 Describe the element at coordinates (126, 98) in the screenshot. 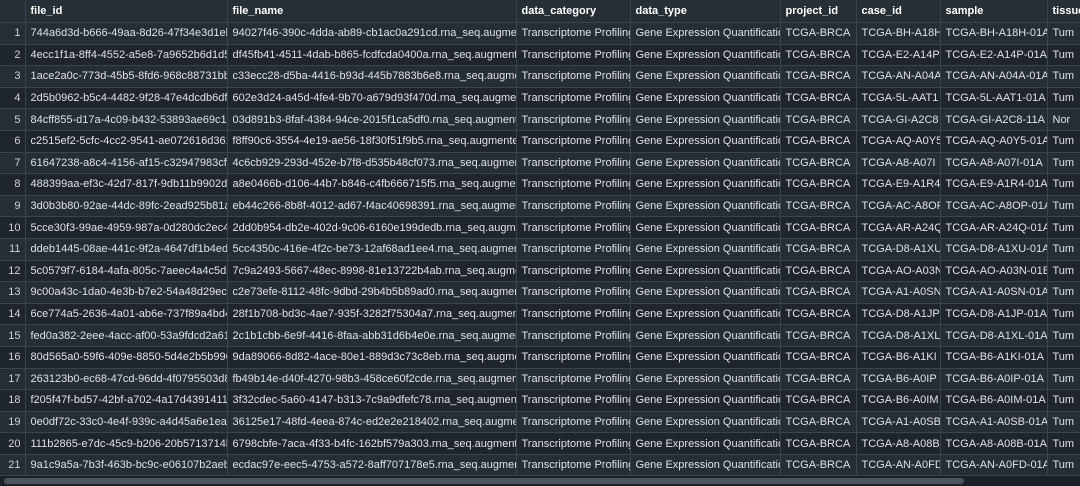

I see `cell-file-id: 2d5b0962-b5c4-4482-9f28-47e4dcdb6df6` at that location.